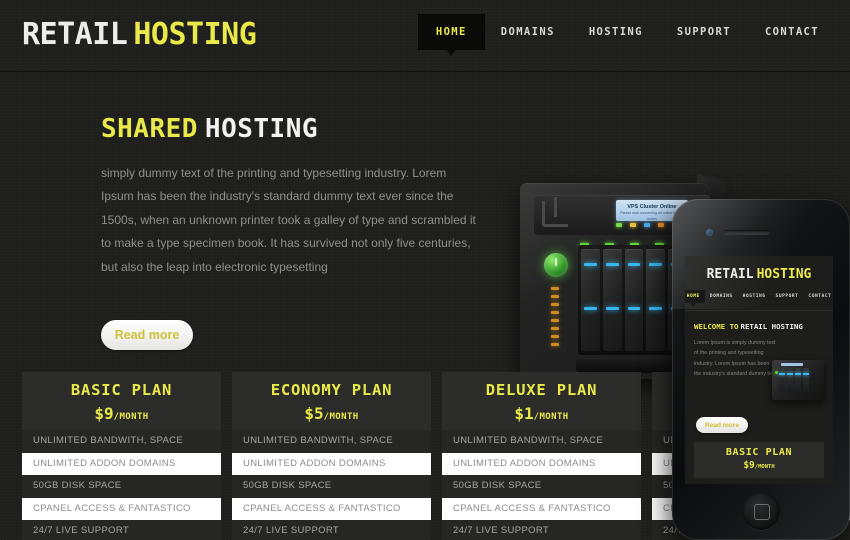  What do you see at coordinates (314, 413) in the screenshot?
I see `plan-price-value: $5` at bounding box center [314, 413].